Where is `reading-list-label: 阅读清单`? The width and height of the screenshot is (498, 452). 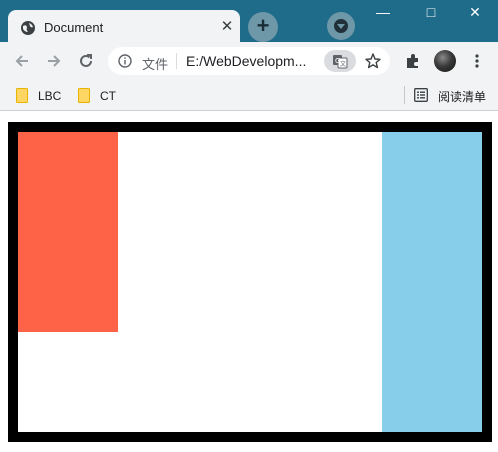
reading-list-label: 阅读清单 is located at coordinates (462, 97).